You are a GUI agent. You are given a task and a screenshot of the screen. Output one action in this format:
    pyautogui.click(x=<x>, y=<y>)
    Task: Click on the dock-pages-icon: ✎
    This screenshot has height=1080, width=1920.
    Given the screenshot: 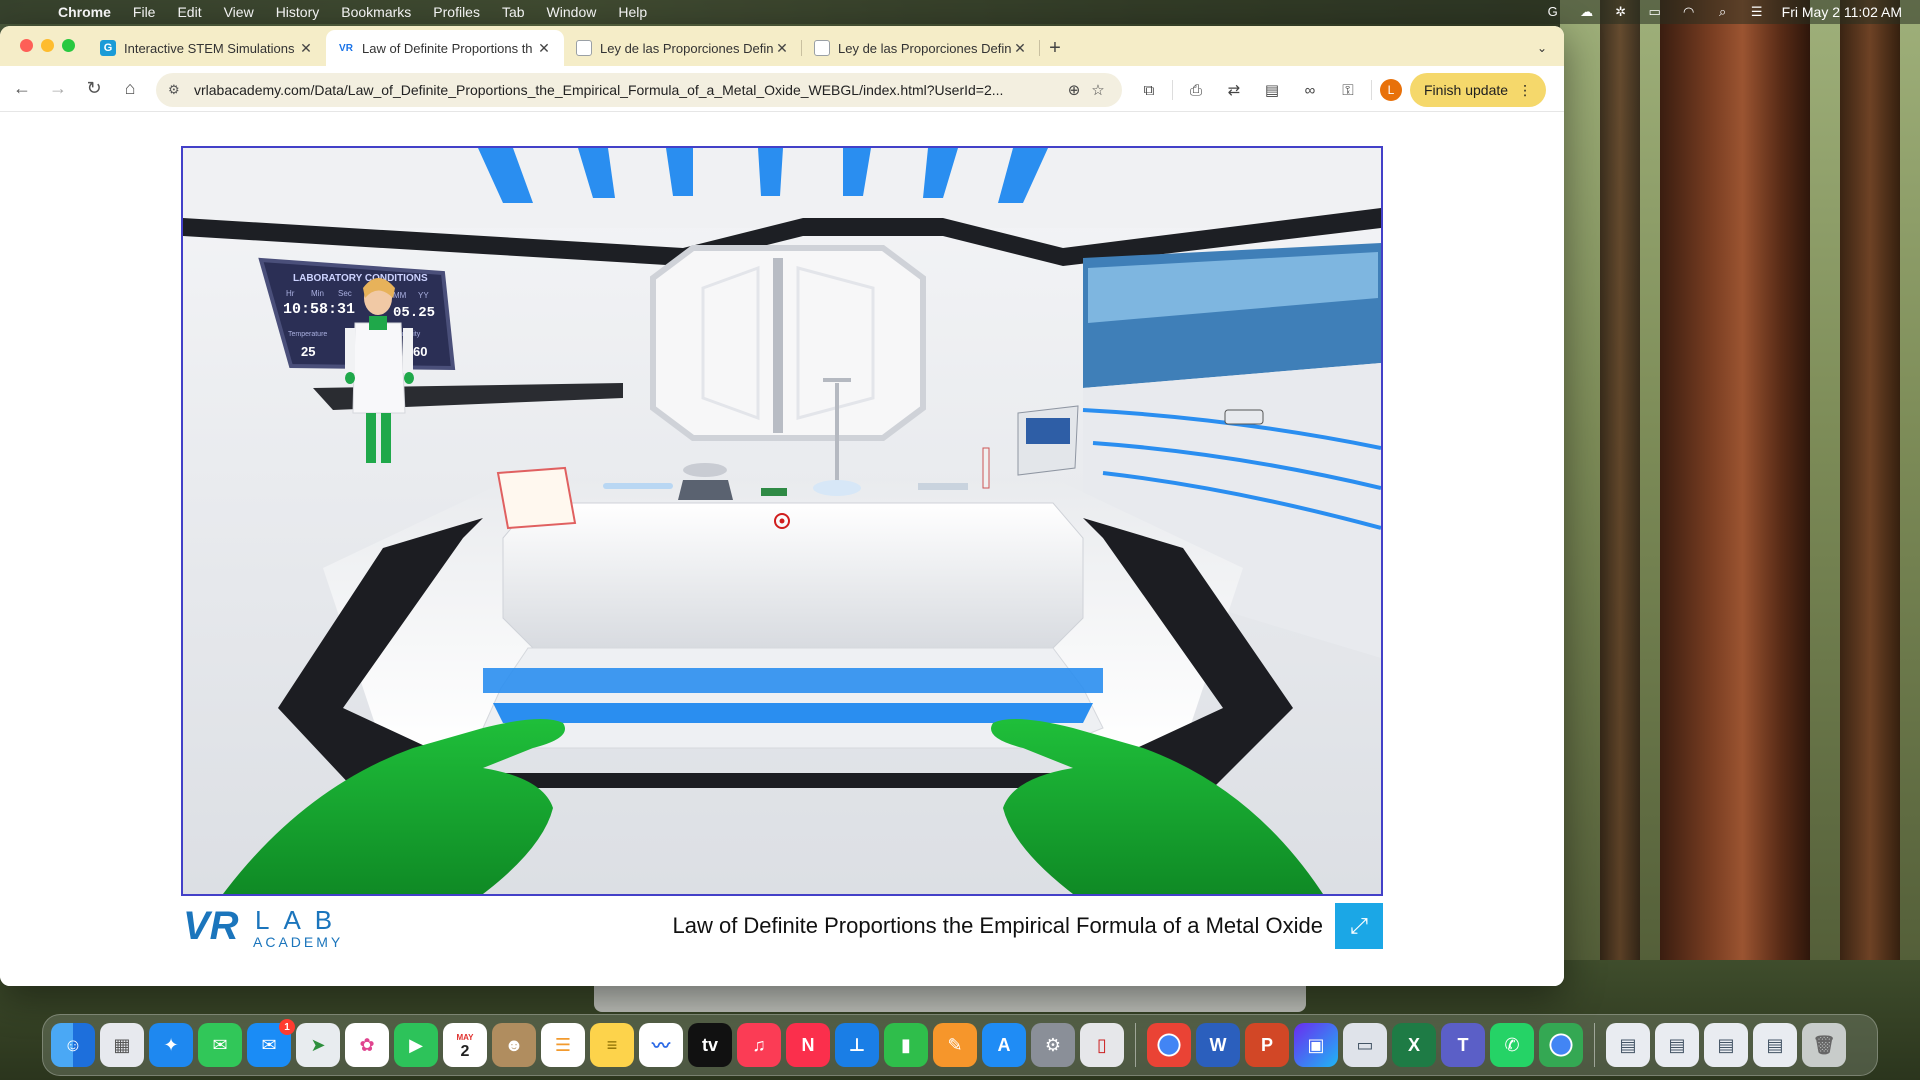 What is the action you would take?
    pyautogui.click(x=955, y=1045)
    